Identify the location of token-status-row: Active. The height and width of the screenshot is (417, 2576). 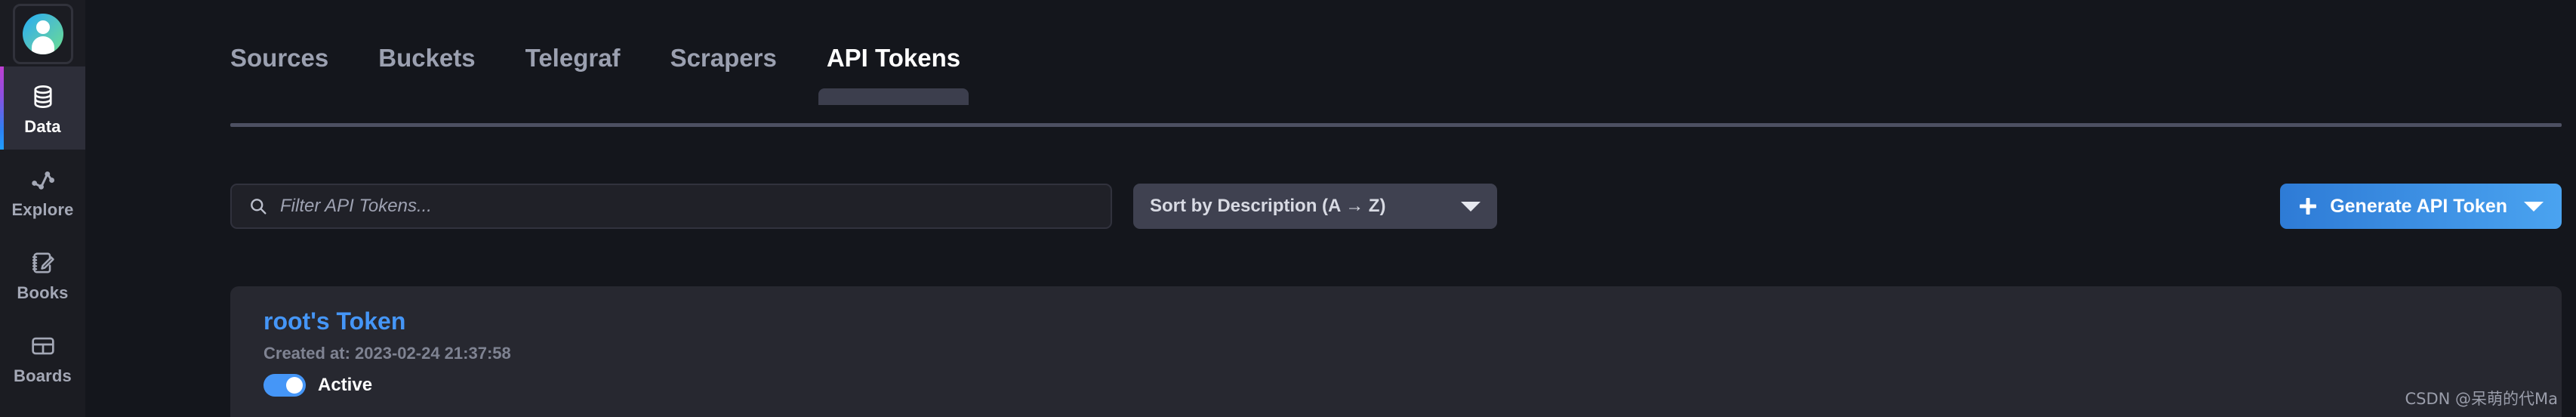
(1395, 385).